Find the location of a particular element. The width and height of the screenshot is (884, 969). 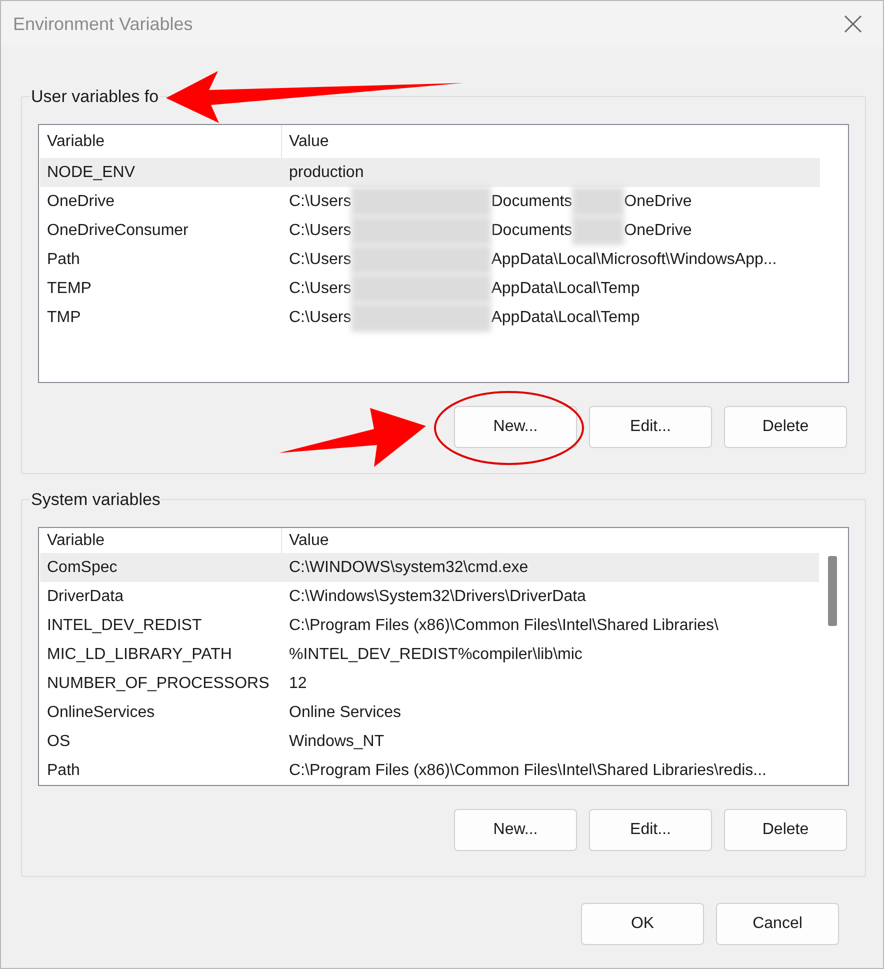

table-row: ComSpec C:\WINDOWS\system32\cmd.exe is located at coordinates (430, 567).